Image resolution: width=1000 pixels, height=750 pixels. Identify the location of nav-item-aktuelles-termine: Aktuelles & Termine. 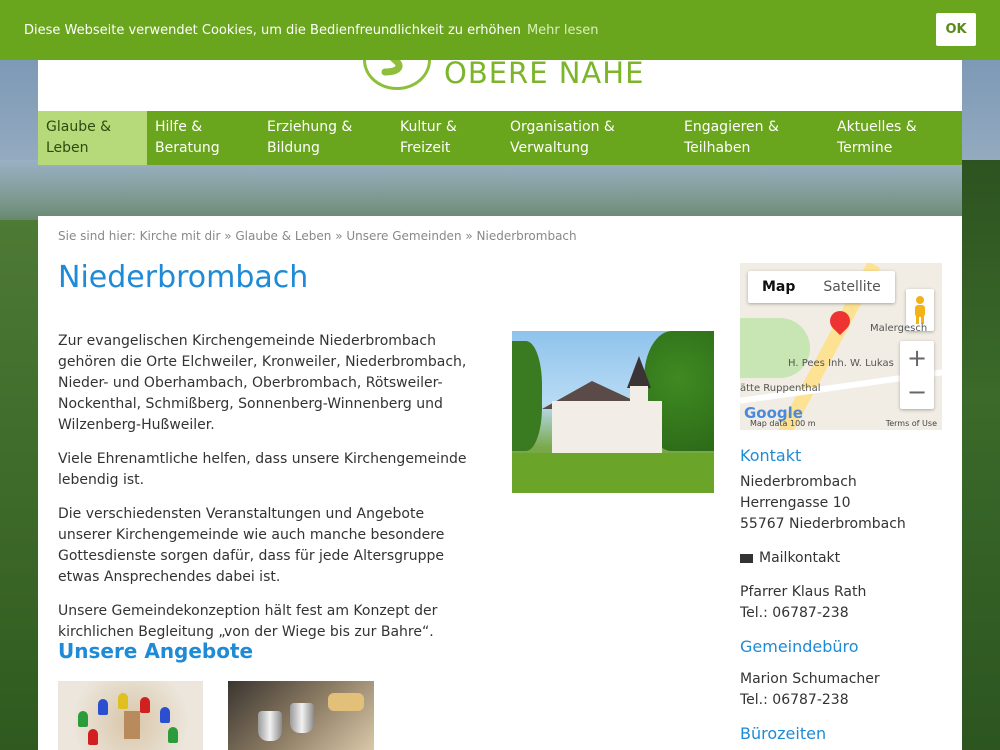
(895, 138).